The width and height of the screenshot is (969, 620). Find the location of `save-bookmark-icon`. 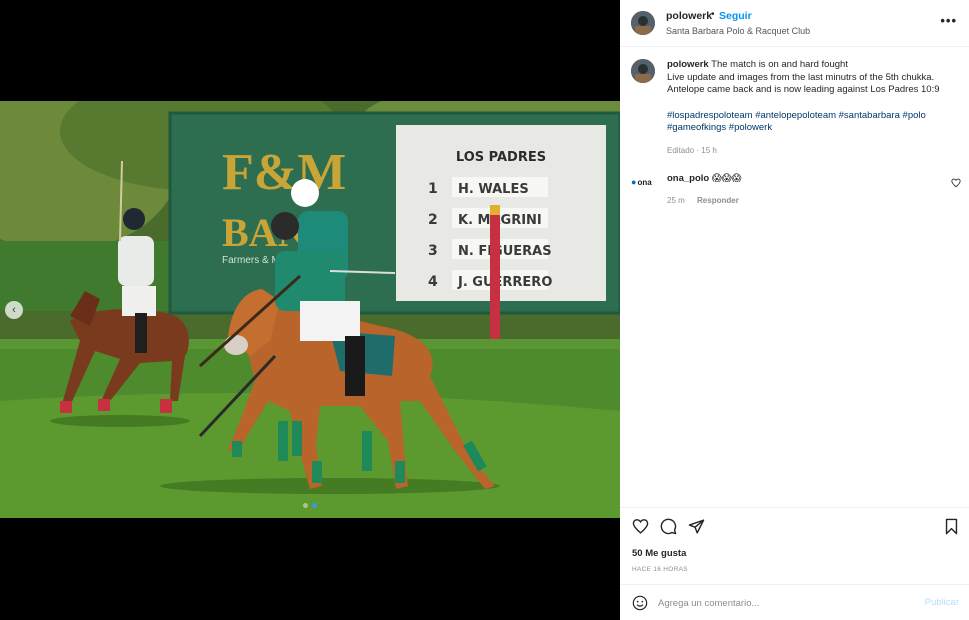

save-bookmark-icon is located at coordinates (951, 526).